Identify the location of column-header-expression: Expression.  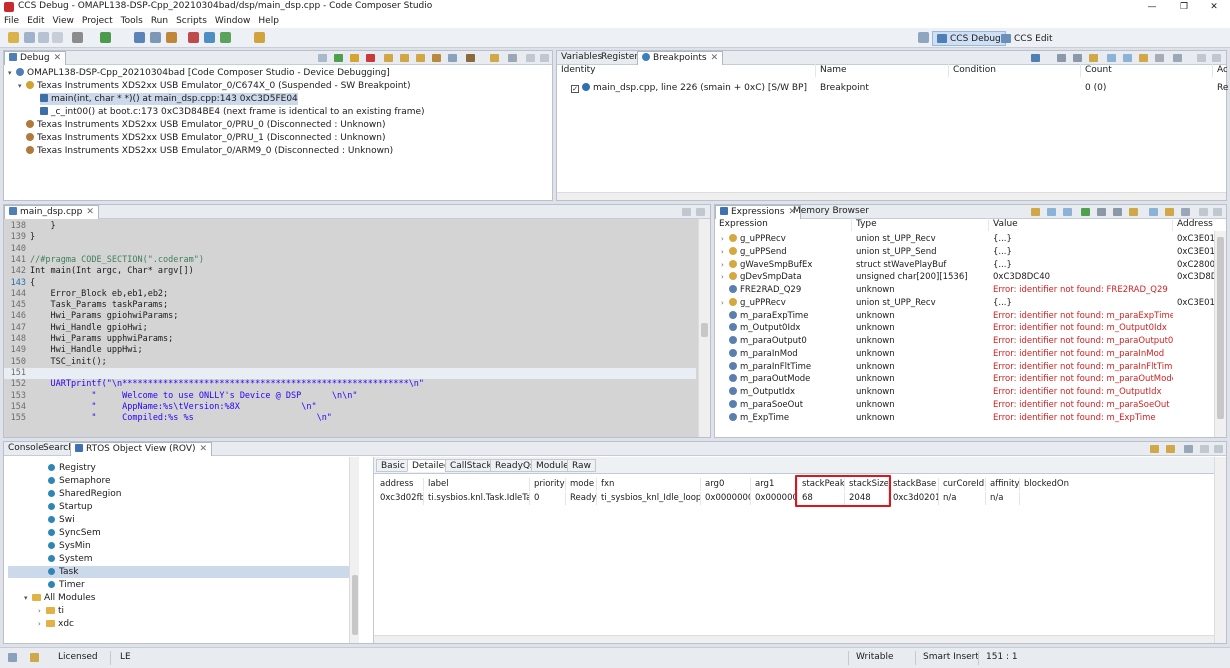
(783, 224).